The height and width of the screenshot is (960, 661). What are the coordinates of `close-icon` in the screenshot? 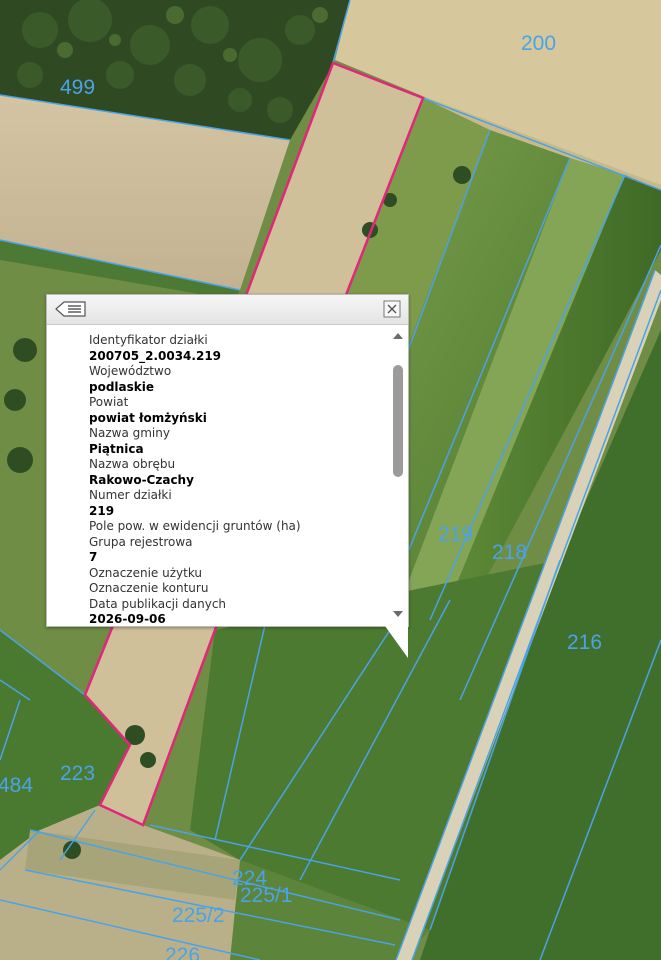 It's located at (392, 309).